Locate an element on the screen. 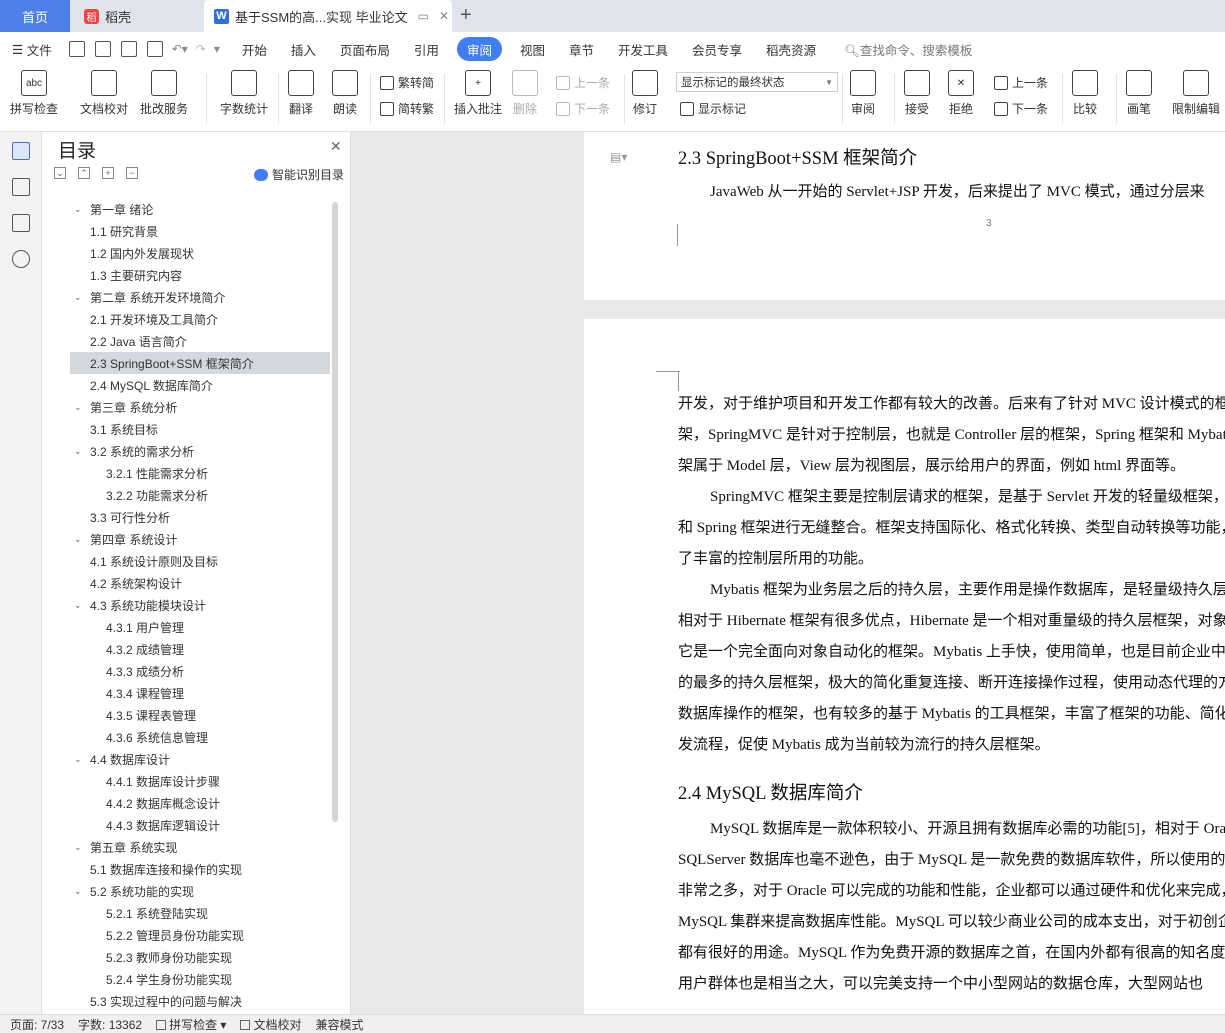  toc-icon is located at coordinates (21, 151).